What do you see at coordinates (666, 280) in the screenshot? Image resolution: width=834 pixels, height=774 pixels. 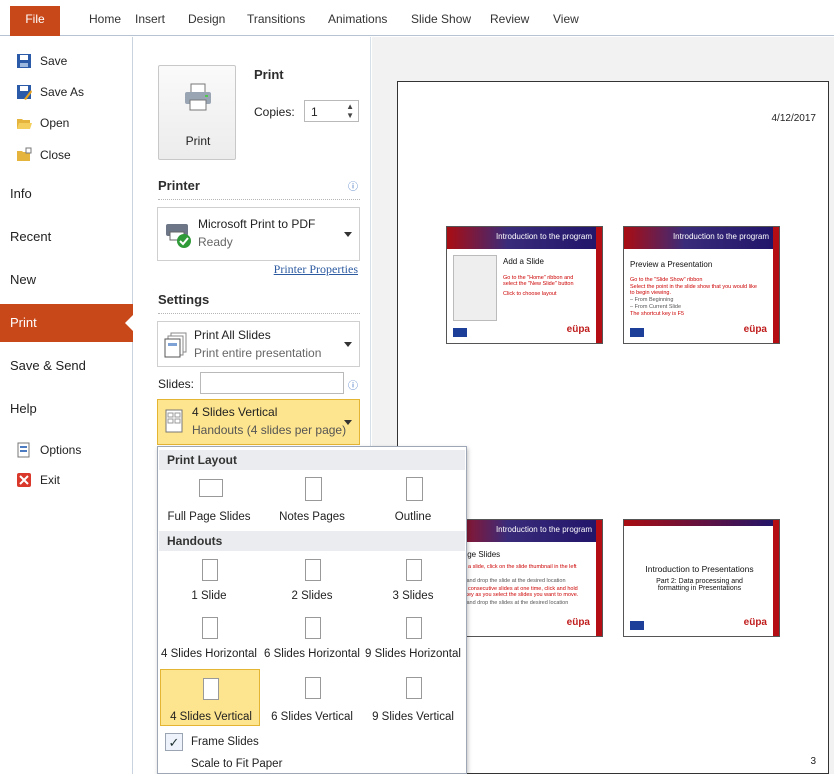 I see `slide-bullet: Go to the "Slide Show" ribbon` at bounding box center [666, 280].